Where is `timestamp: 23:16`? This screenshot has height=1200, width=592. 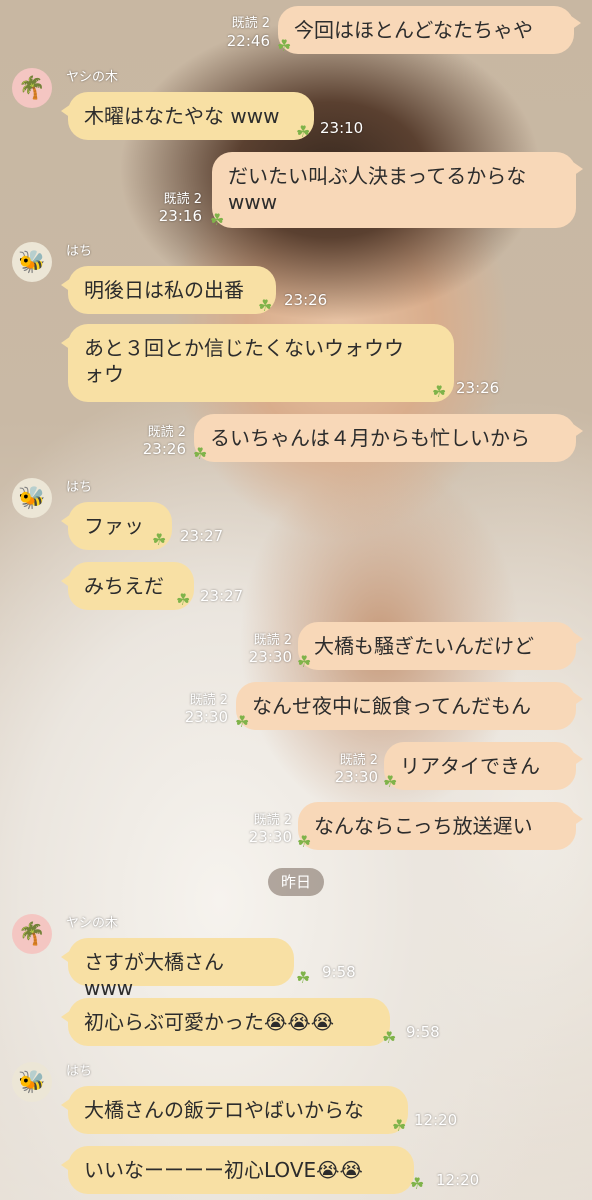 timestamp: 23:16 is located at coordinates (180, 216).